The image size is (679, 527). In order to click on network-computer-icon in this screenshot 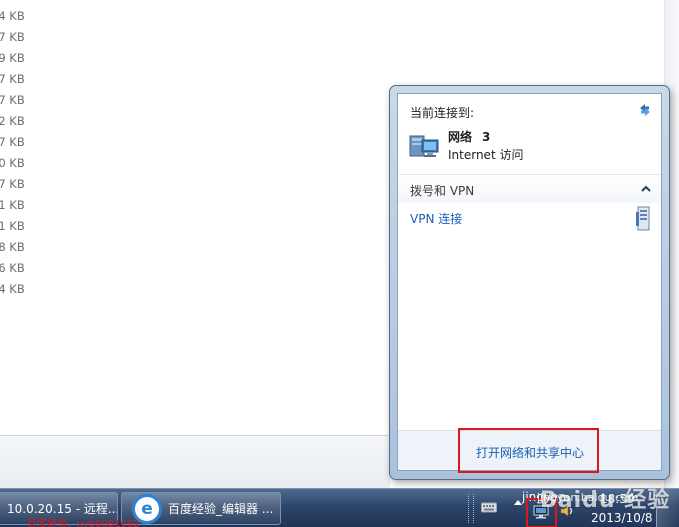, I will do `click(424, 146)`.